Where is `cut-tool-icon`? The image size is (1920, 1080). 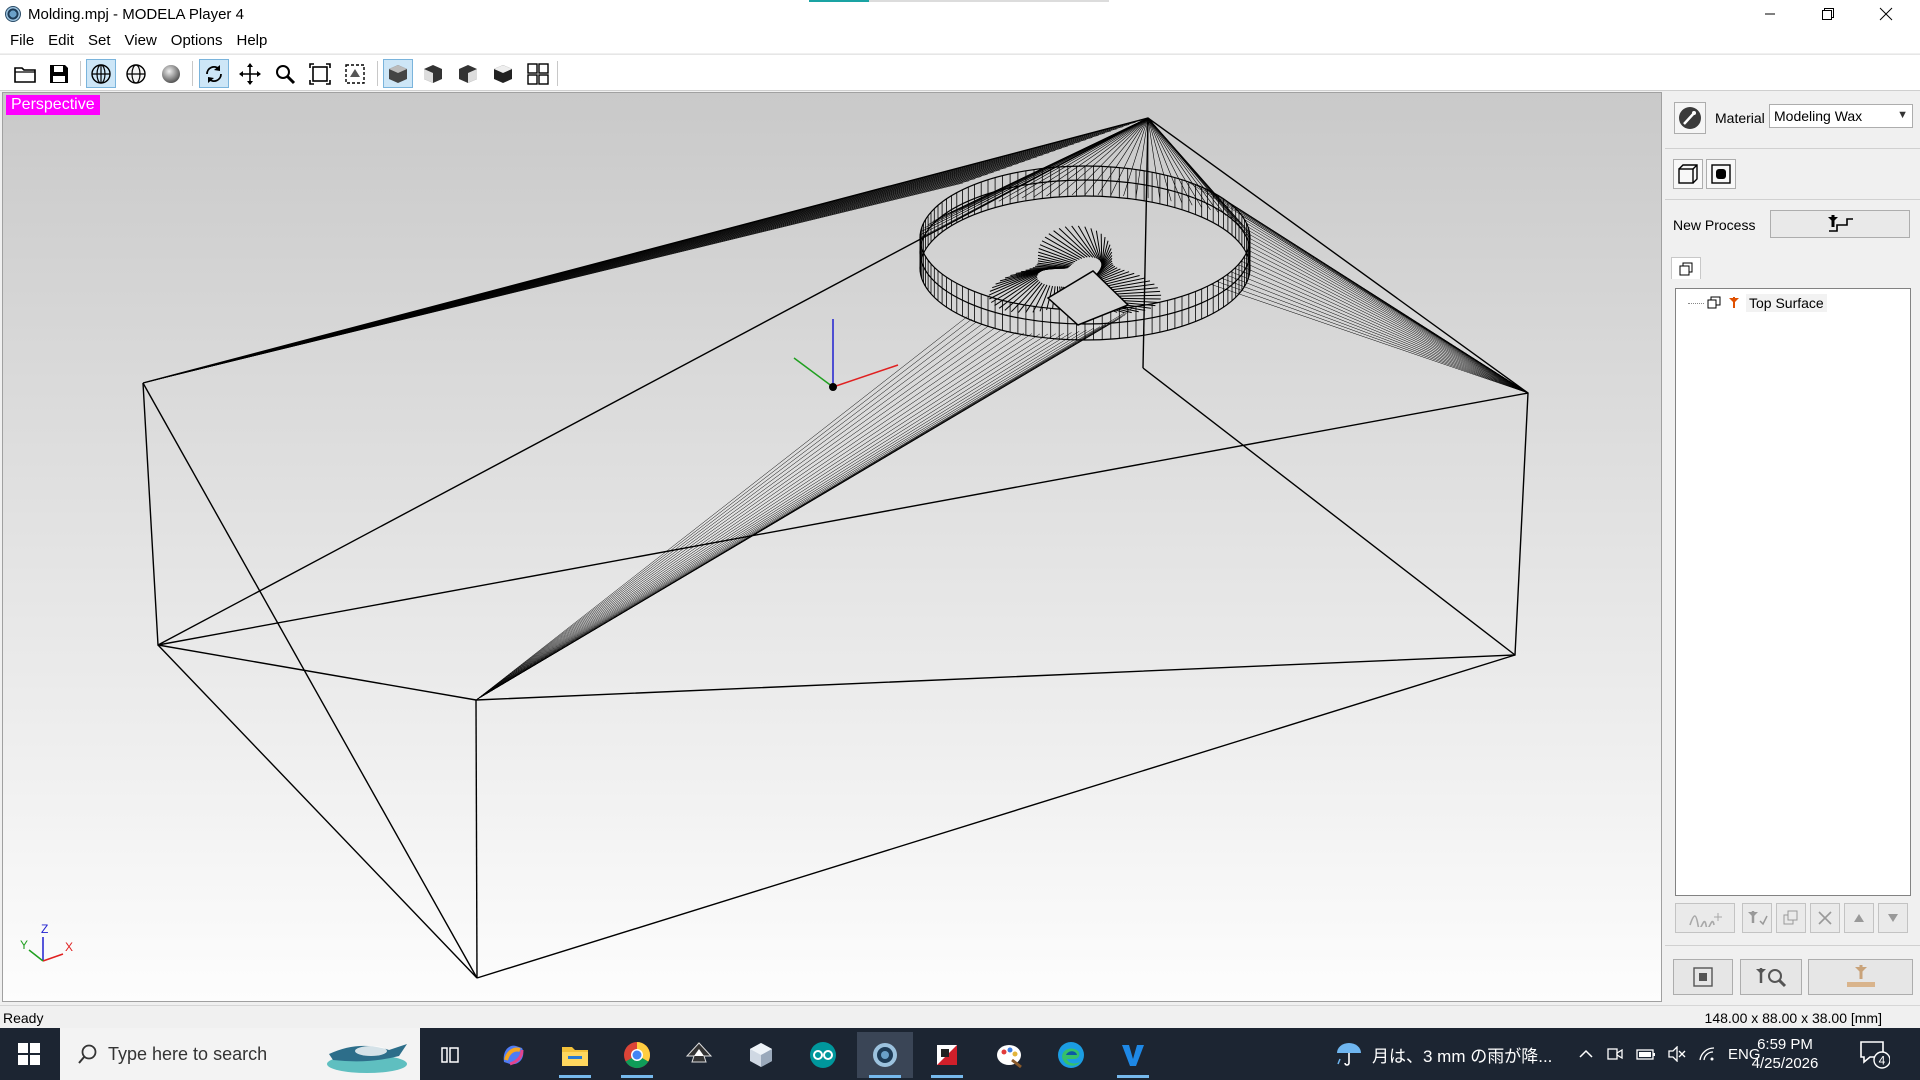
cut-tool-icon is located at coordinates (1860, 976).